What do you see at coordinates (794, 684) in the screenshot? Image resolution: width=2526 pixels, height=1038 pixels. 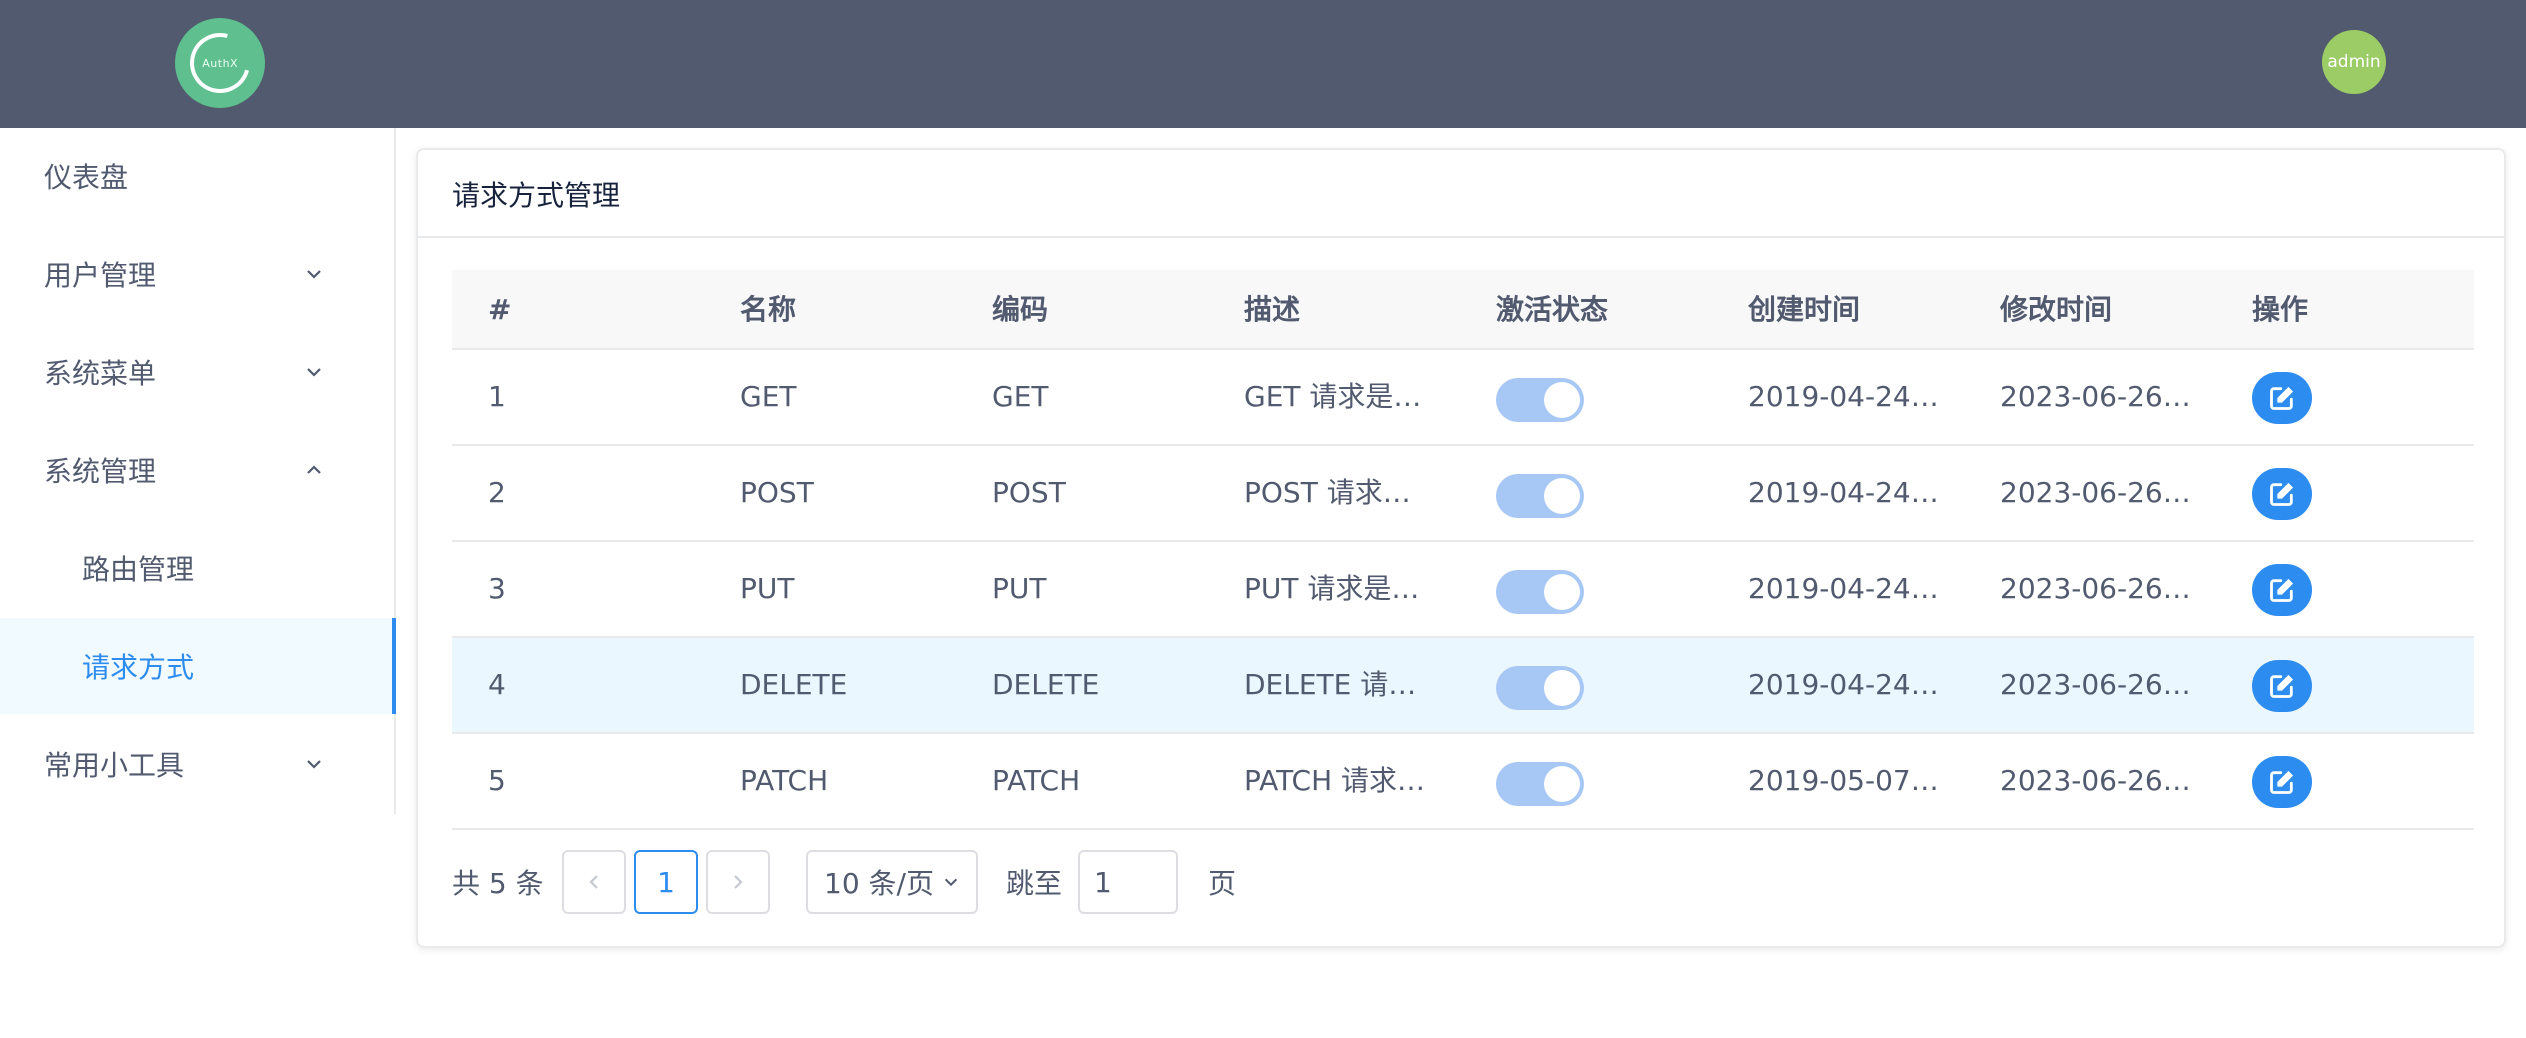 I see `cell-name: DELETE` at bounding box center [794, 684].